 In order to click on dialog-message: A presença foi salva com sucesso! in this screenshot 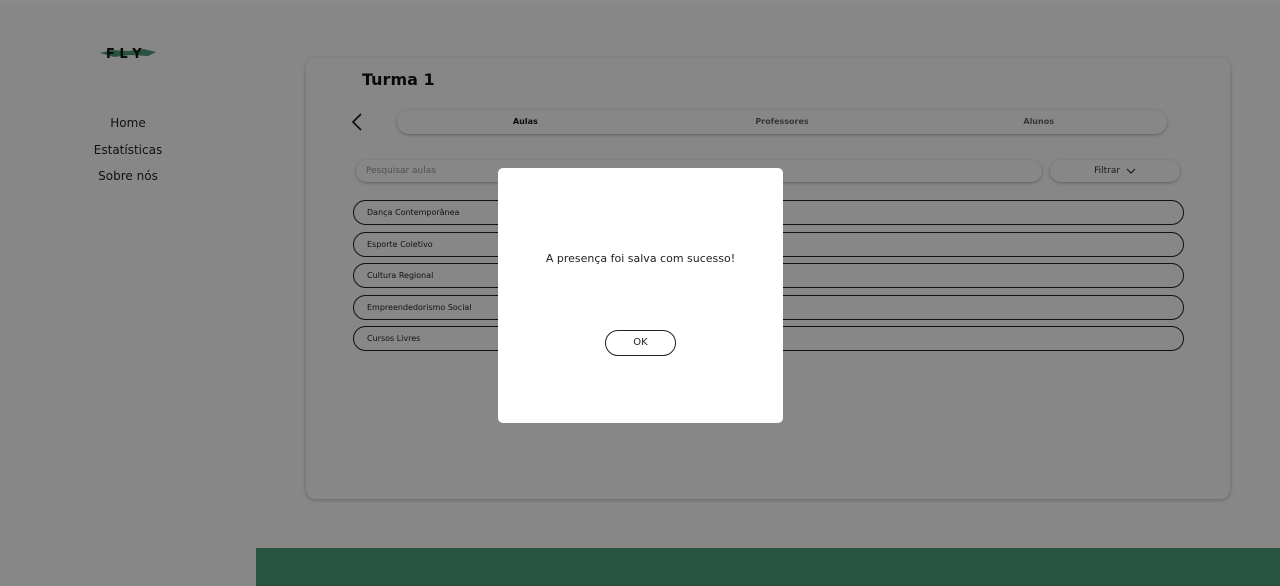, I will do `click(640, 258)`.